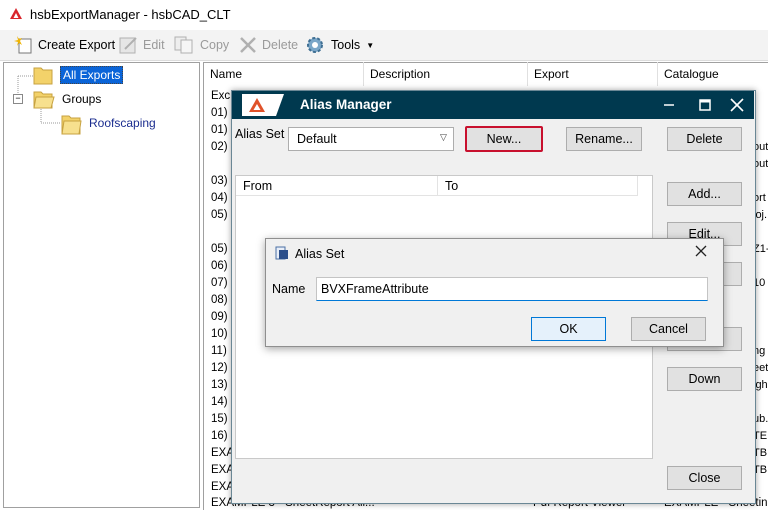  What do you see at coordinates (219, 368) in the screenshot?
I see `list-item: 12)` at bounding box center [219, 368].